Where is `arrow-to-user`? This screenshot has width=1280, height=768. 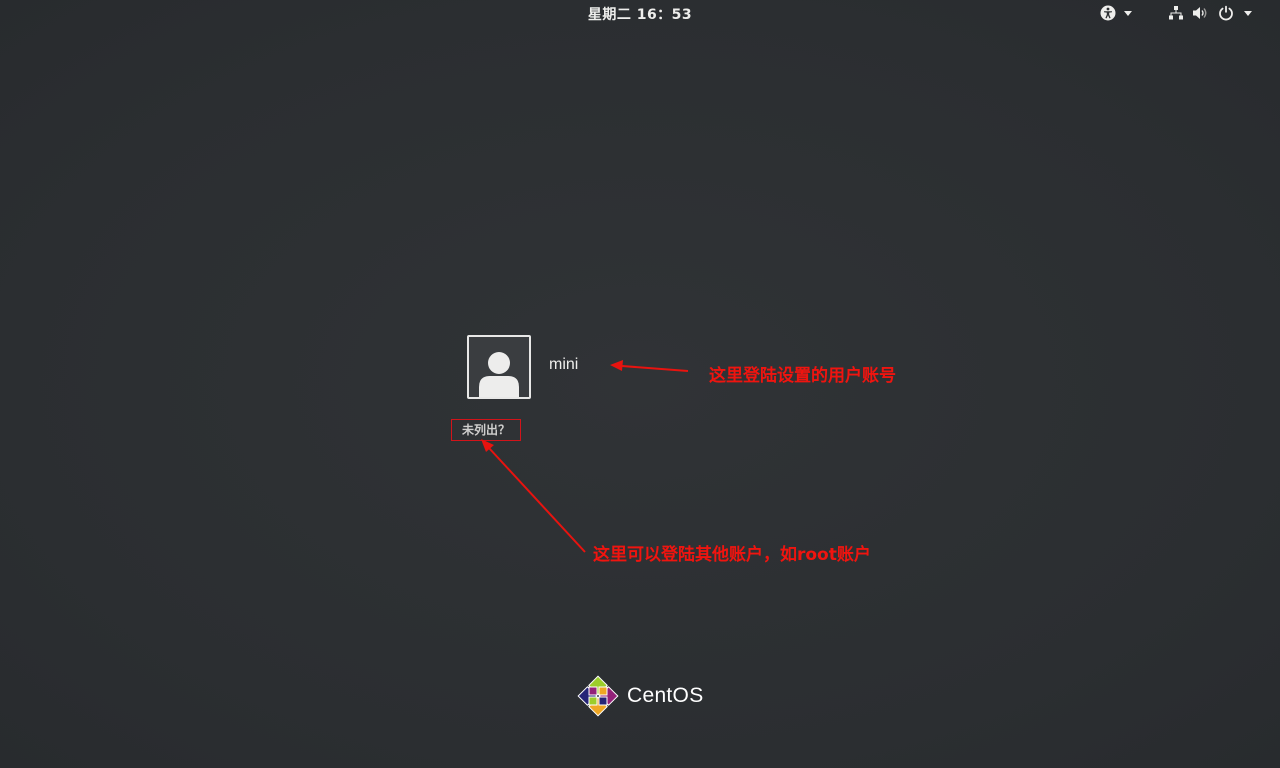 arrow-to-user is located at coordinates (649, 366).